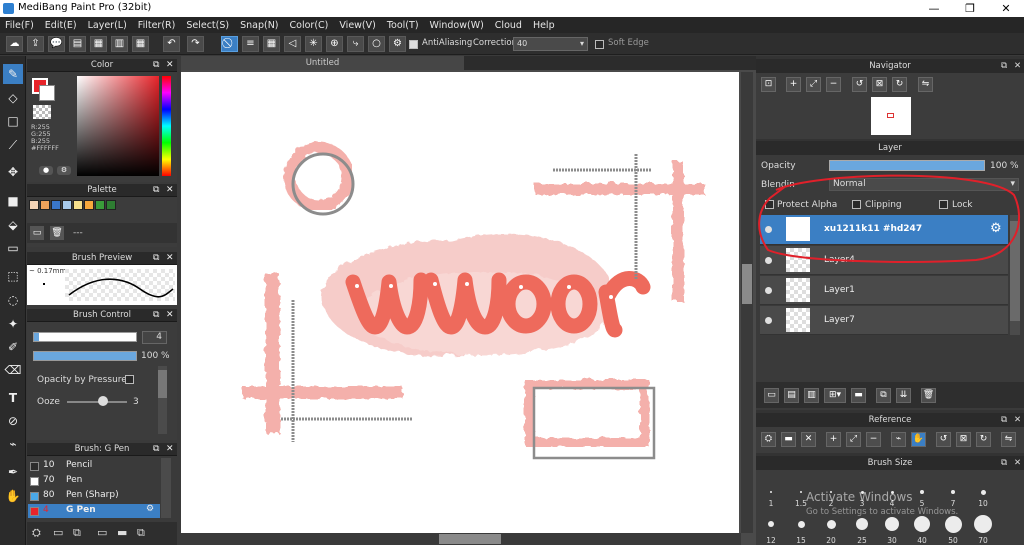 The height and width of the screenshot is (545, 1024). Describe the element at coordinates (46, 170) in the screenshot. I see `eye-icon: ●` at that location.